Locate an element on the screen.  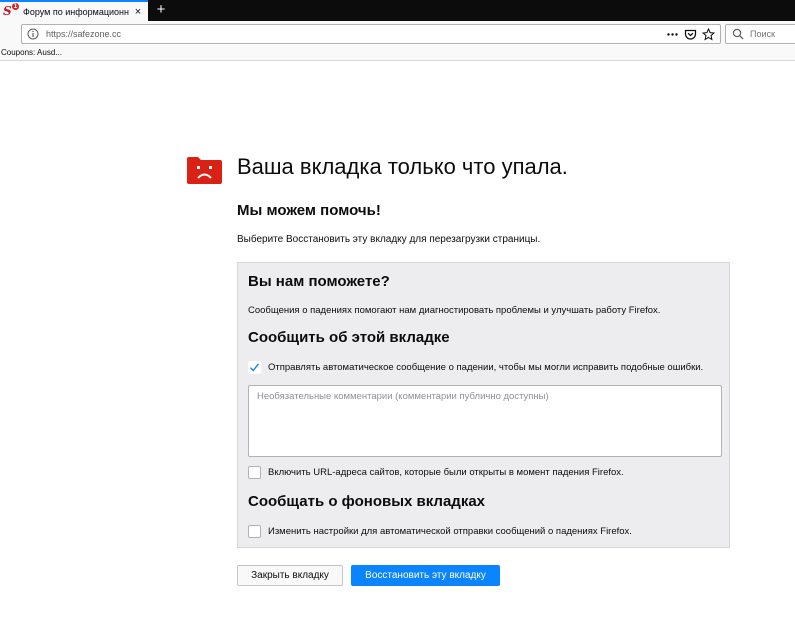
sad-tab-icon is located at coordinates (204, 170).